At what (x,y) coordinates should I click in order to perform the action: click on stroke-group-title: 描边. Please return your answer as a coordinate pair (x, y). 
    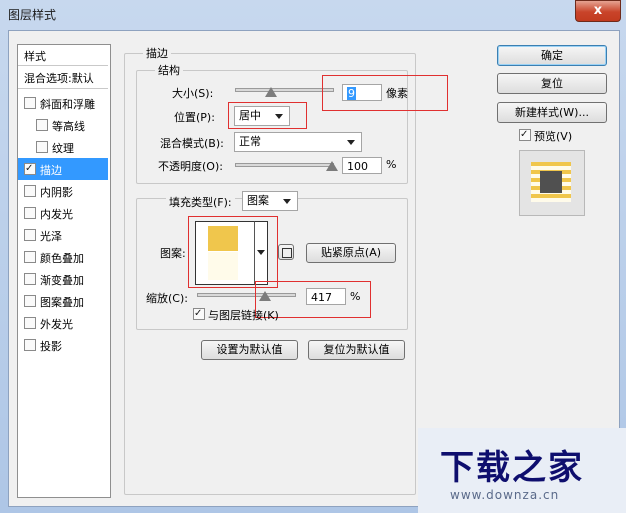
    Looking at the image, I should click on (157, 53).